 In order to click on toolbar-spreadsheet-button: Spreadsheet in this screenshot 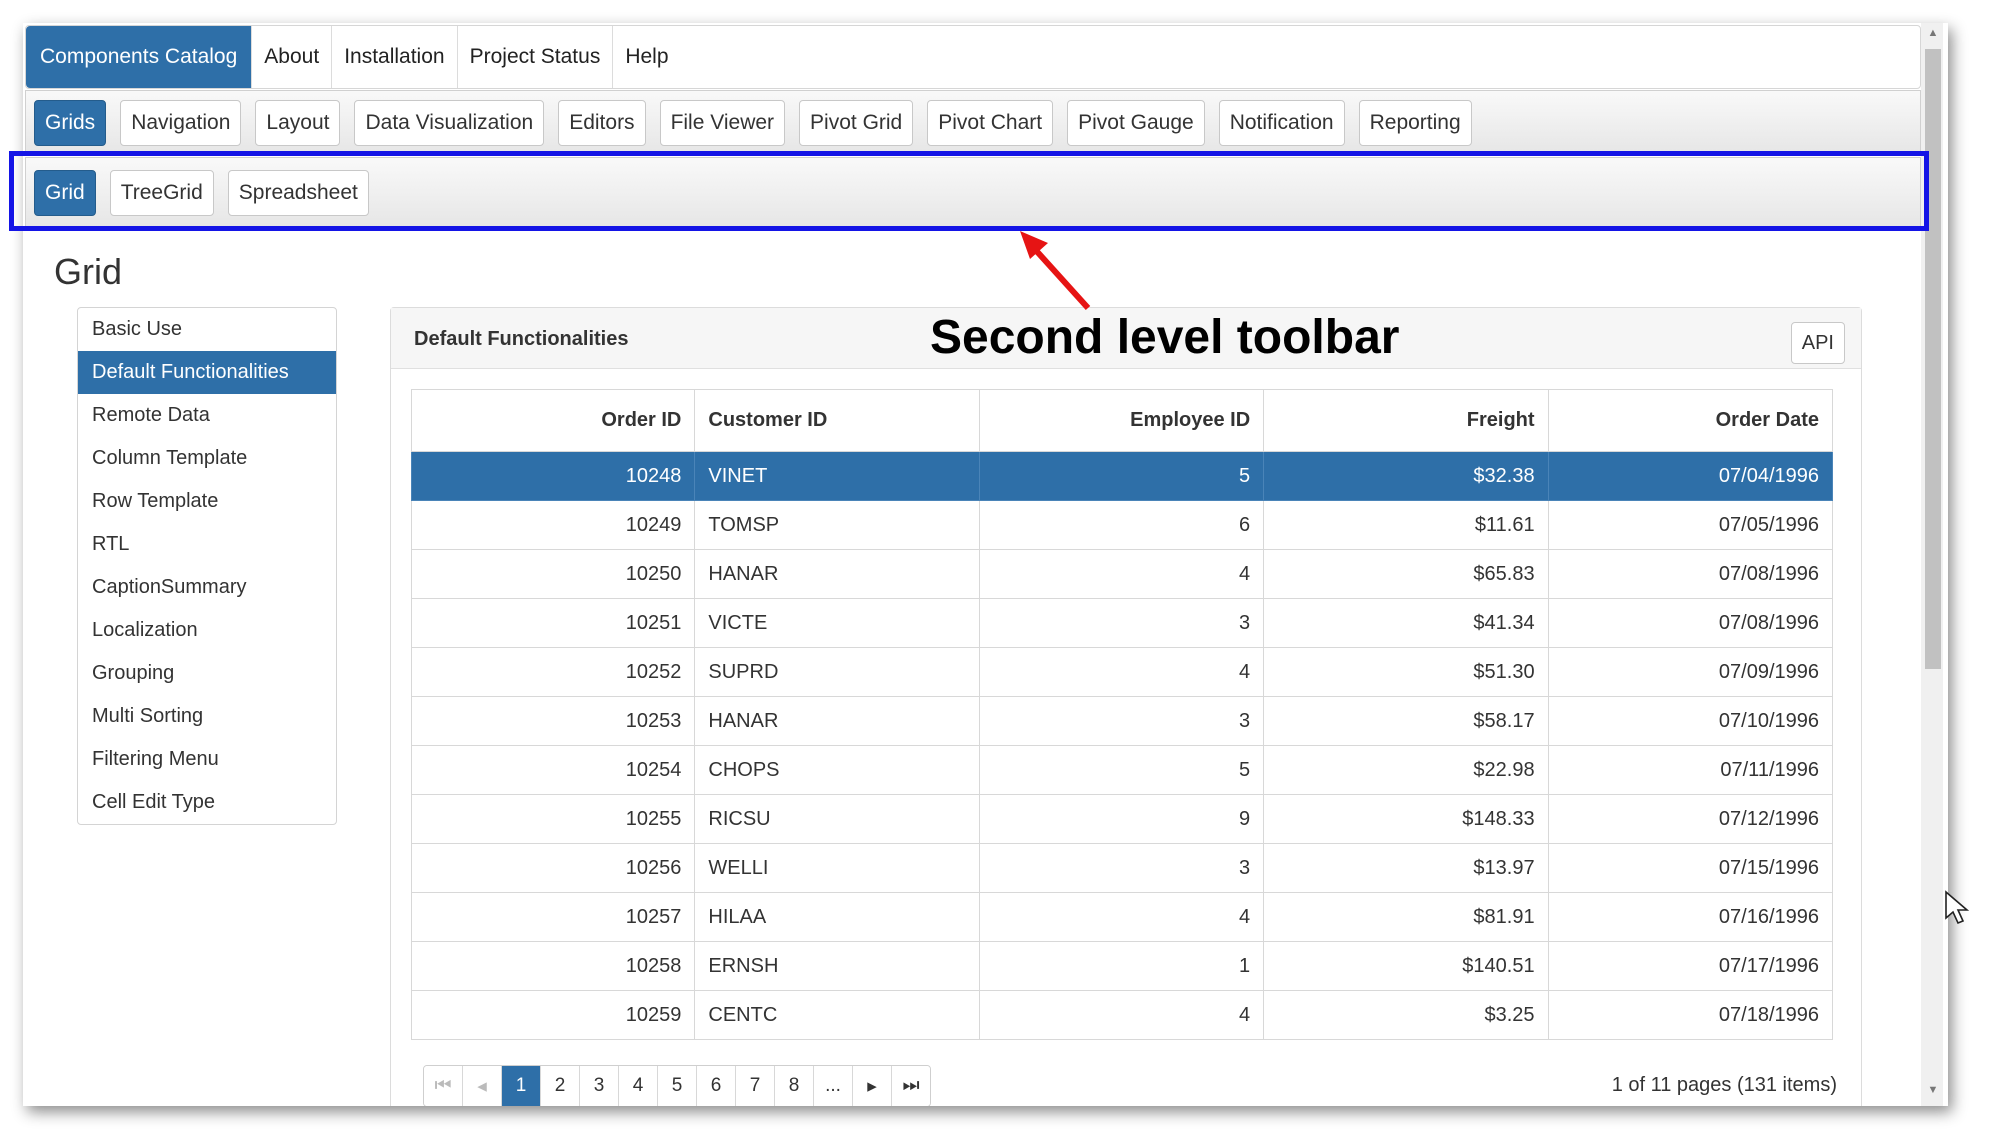, I will do `click(298, 193)`.